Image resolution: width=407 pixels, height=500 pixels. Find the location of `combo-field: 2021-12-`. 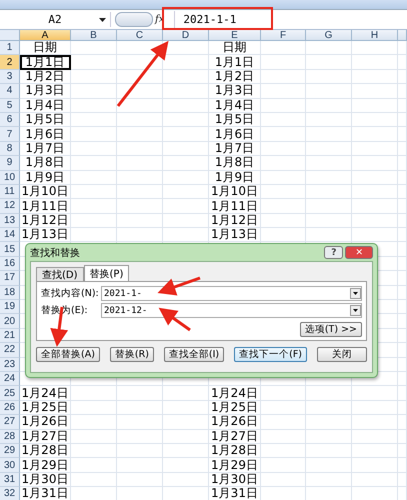

combo-field: 2021-12- is located at coordinates (231, 310).